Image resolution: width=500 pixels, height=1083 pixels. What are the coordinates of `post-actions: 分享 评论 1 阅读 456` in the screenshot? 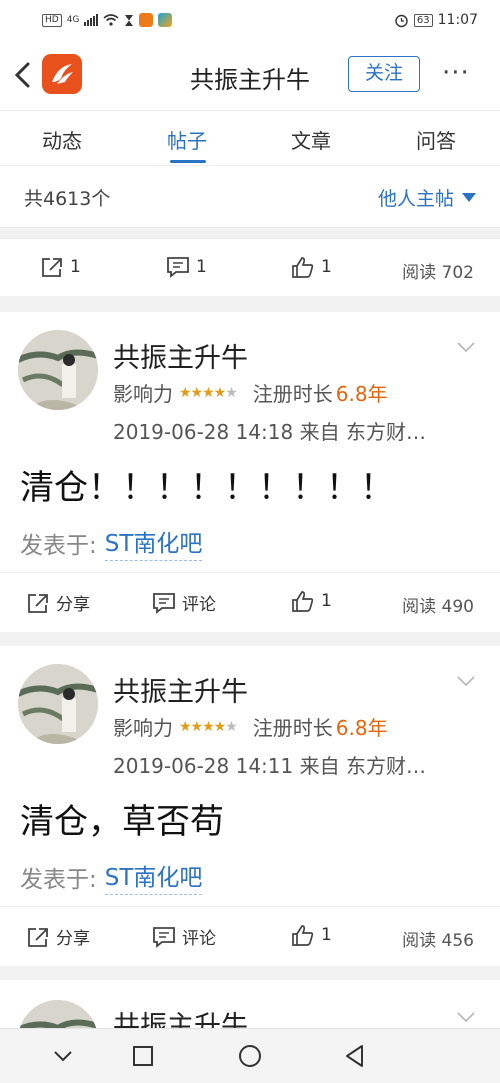 It's located at (250, 935).